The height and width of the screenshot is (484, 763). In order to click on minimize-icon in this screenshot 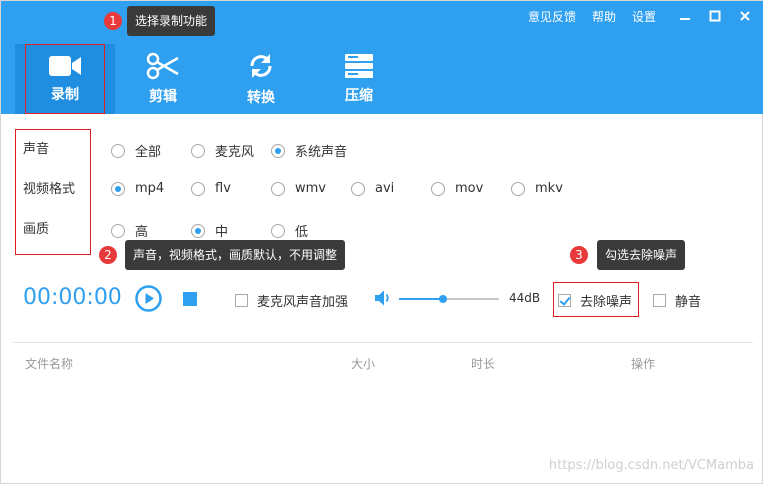, I will do `click(685, 19)`.